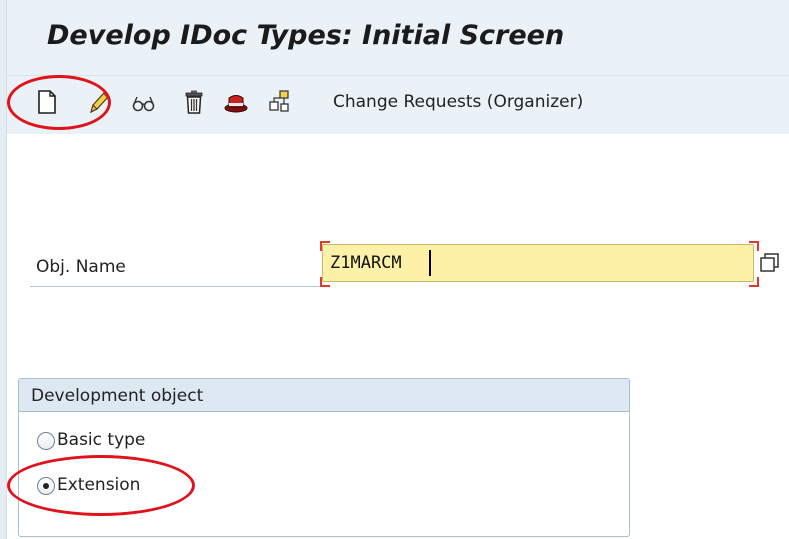  What do you see at coordinates (279, 102) in the screenshot?
I see `rename-icon` at bounding box center [279, 102].